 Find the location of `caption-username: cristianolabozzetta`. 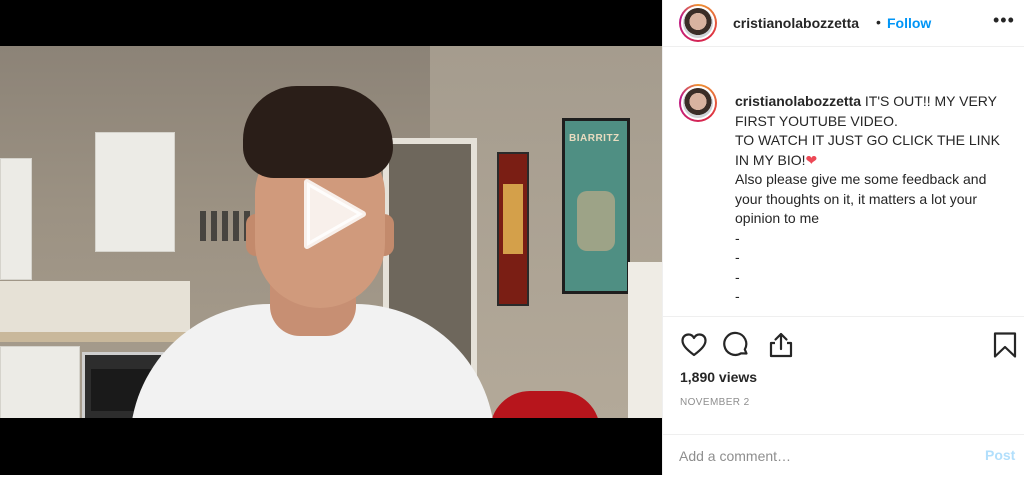

caption-username: cristianolabozzetta is located at coordinates (798, 101).